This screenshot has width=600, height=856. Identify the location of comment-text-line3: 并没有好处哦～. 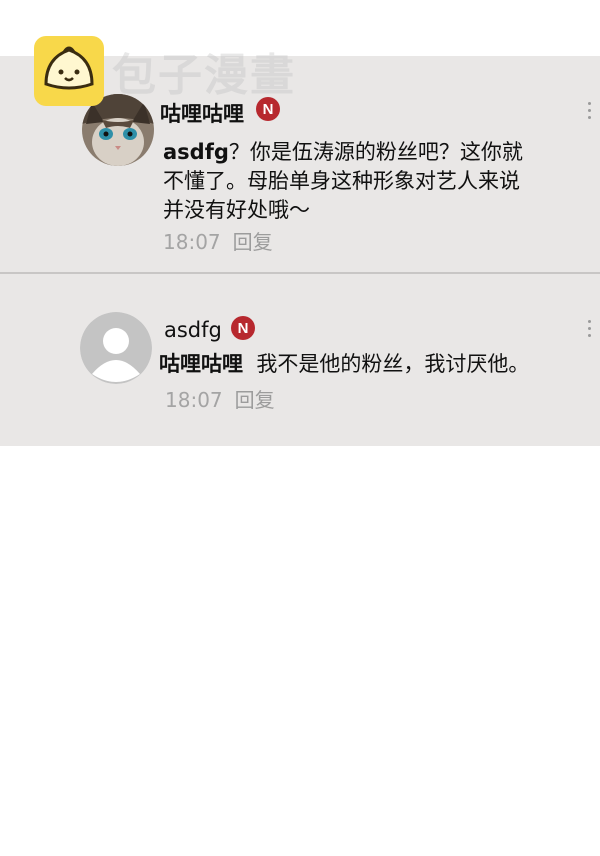
(236, 210).